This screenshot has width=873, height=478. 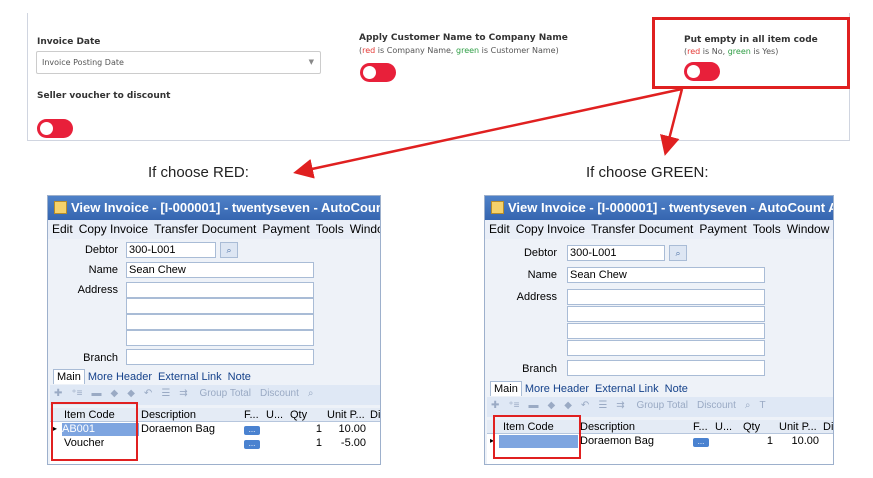 What do you see at coordinates (497, 207) in the screenshot?
I see `app-icon` at bounding box center [497, 207].